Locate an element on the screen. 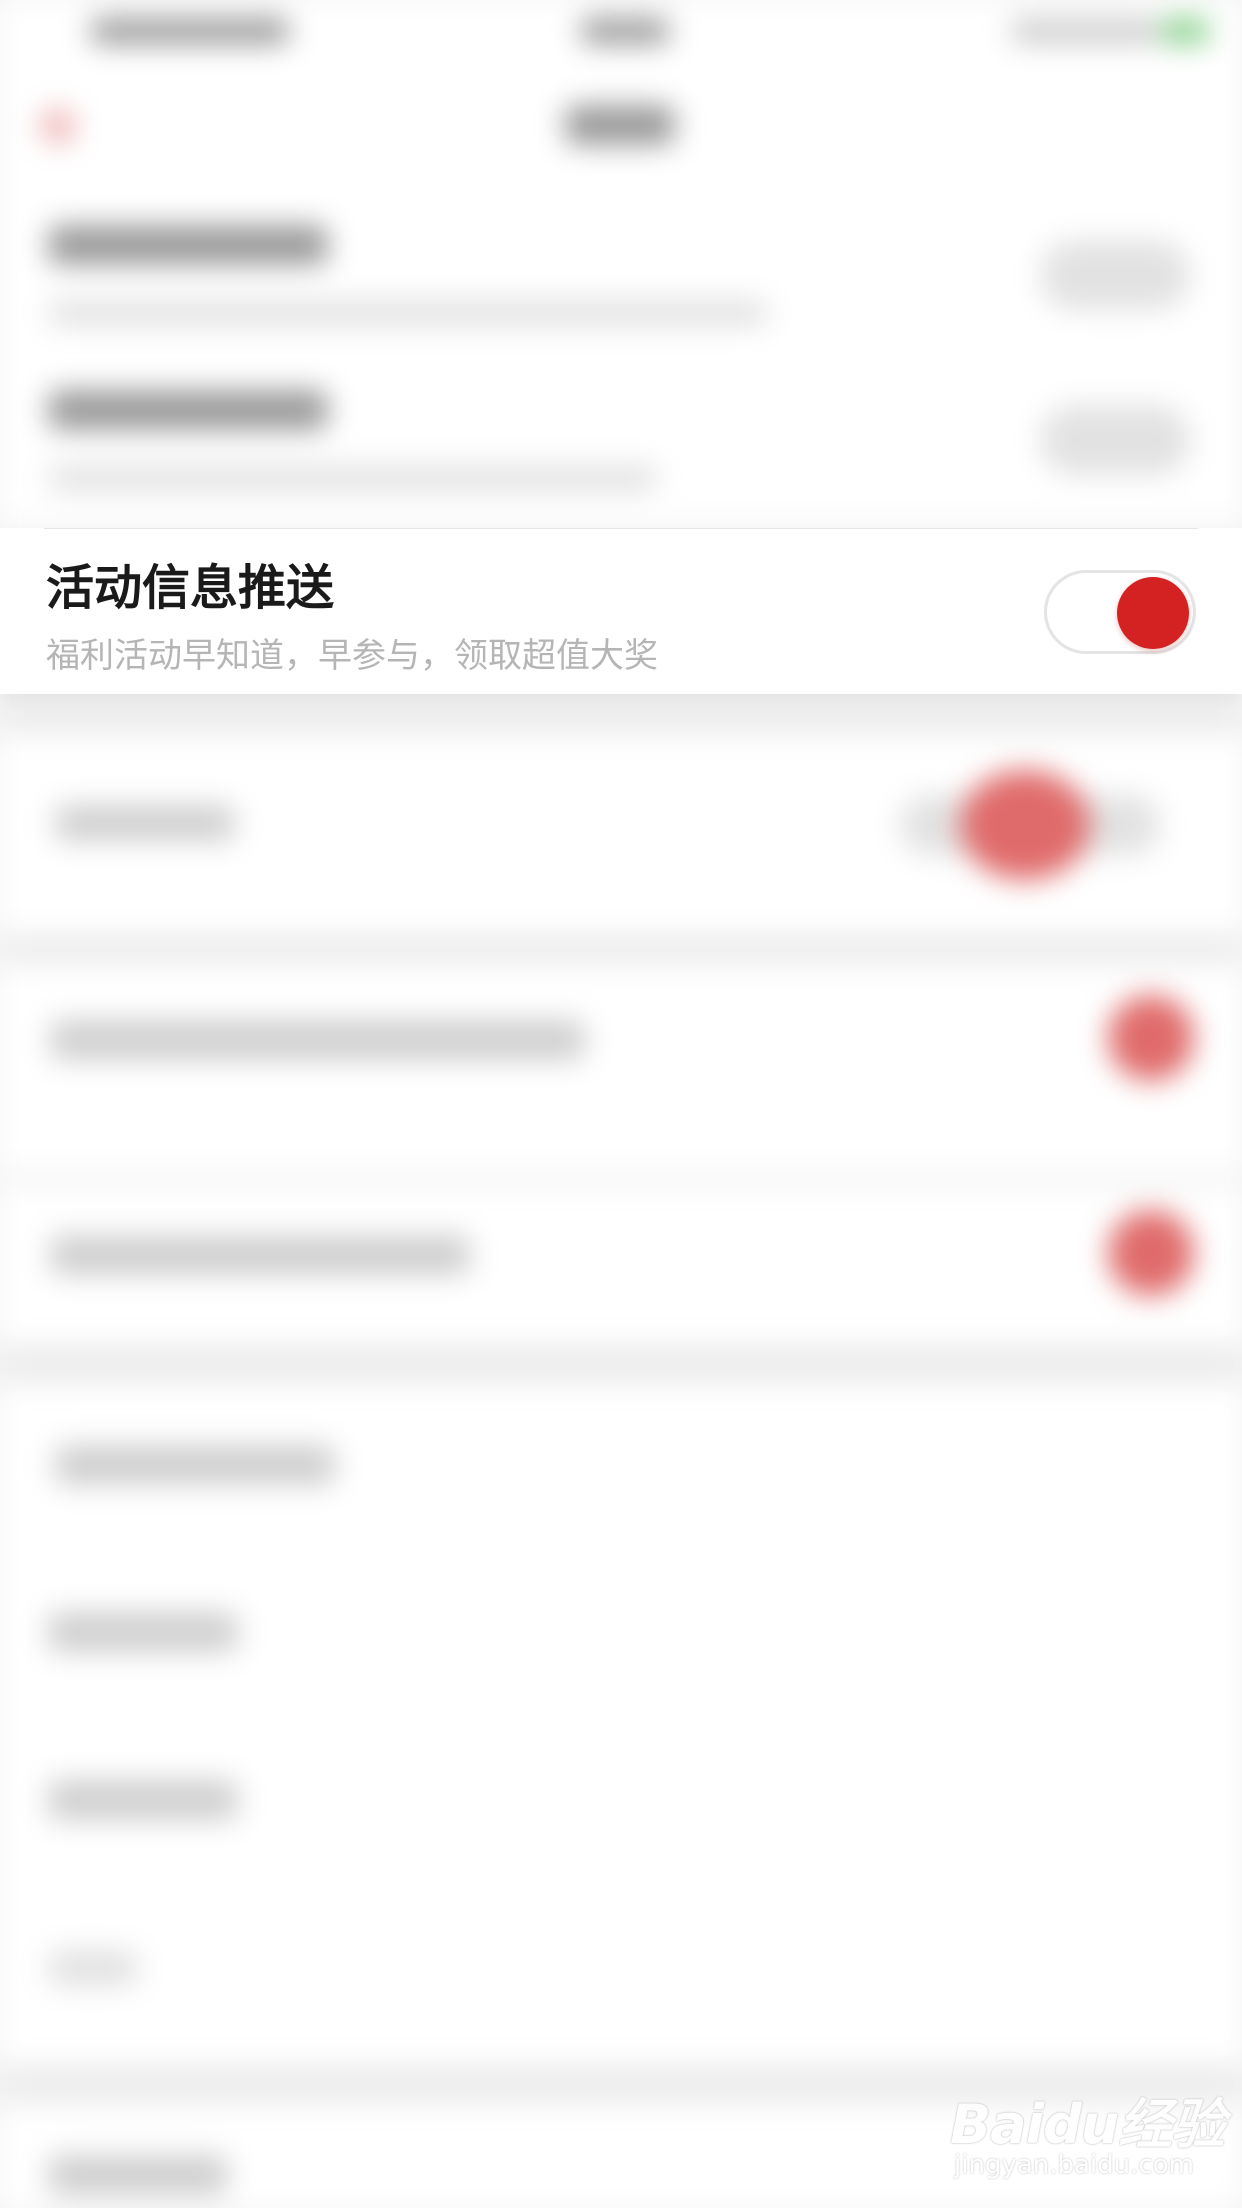 The image size is (1242, 2208). blurred-nav-title is located at coordinates (620, 125).